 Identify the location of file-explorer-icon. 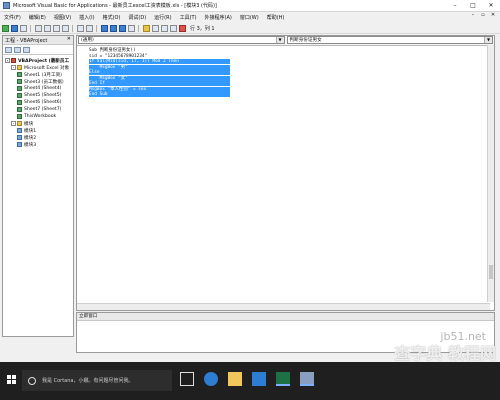
(235, 379).